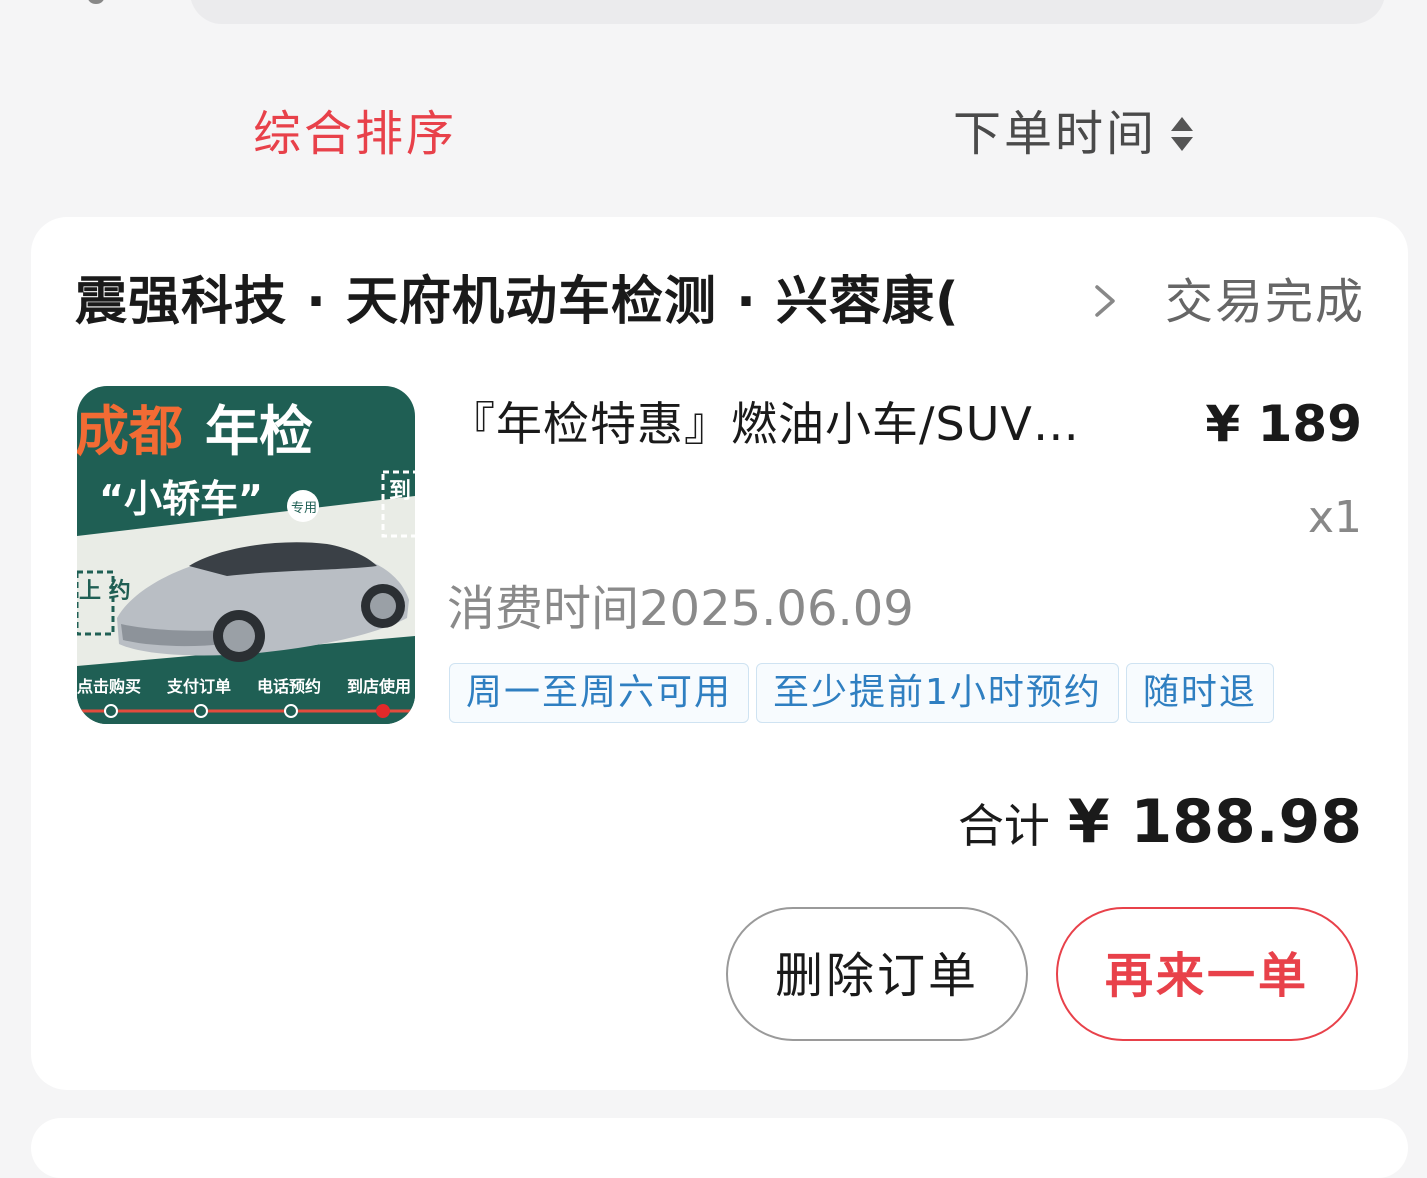 The width and height of the screenshot is (1427, 1178). I want to click on top-corner-element, so click(96, 2).